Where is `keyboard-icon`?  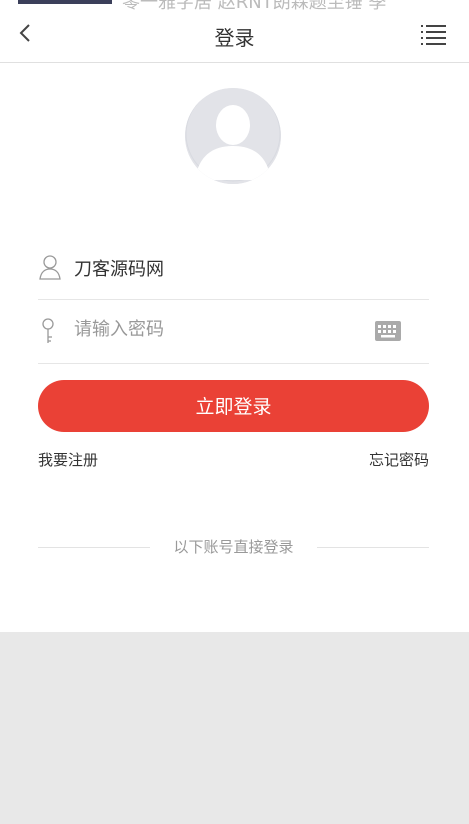 keyboard-icon is located at coordinates (388, 331).